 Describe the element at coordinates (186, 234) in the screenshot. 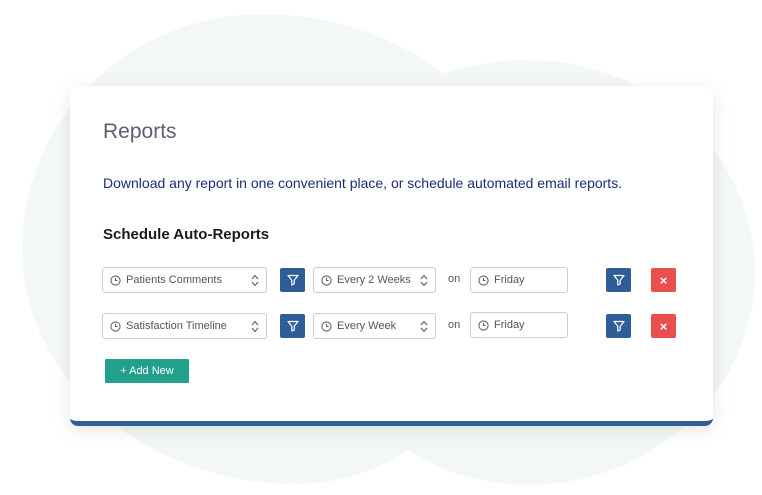

I see `section-title: Schedule Auto-Reports` at that location.